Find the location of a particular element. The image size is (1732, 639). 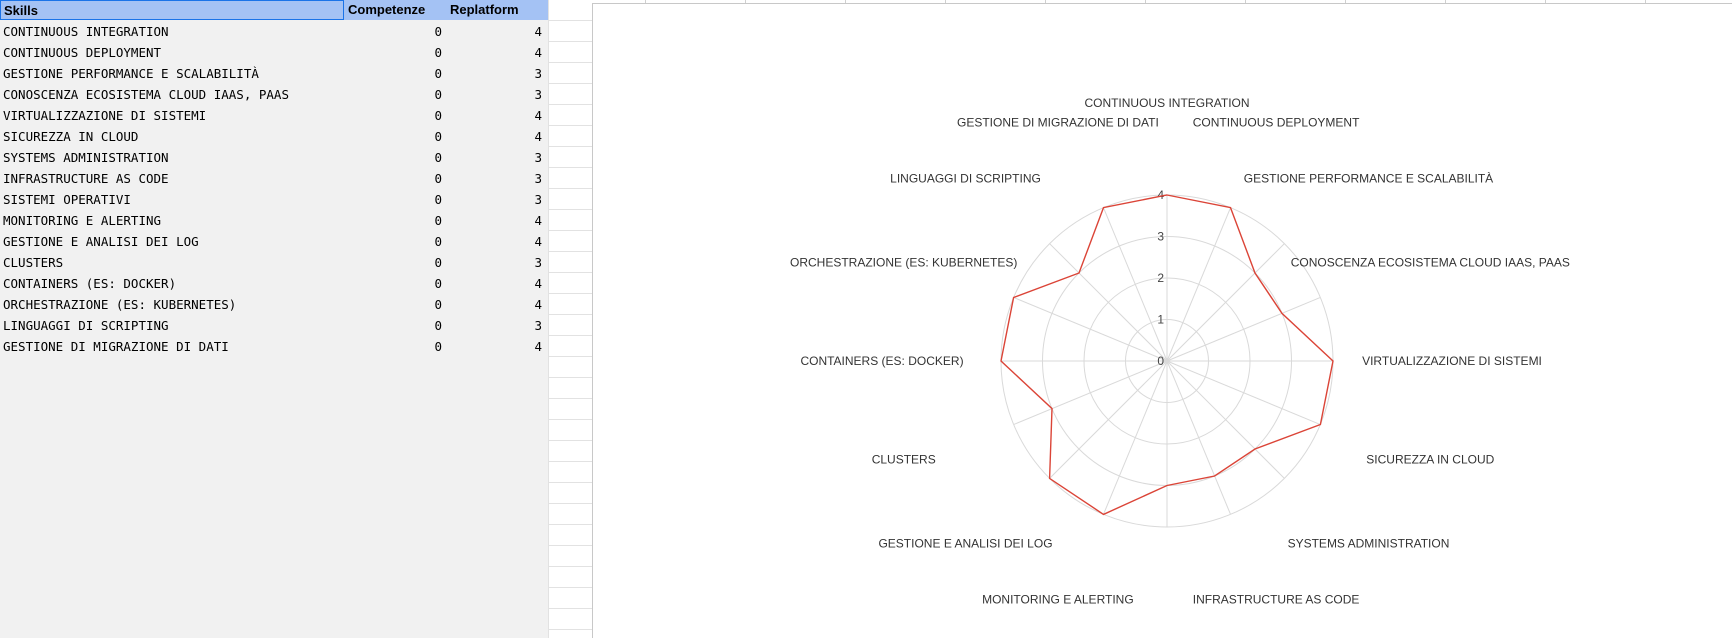

table-row: CONOSCENZA ECOSISTEMA CLOUD IAAS, PAAS 0 3 is located at coordinates (274, 94).